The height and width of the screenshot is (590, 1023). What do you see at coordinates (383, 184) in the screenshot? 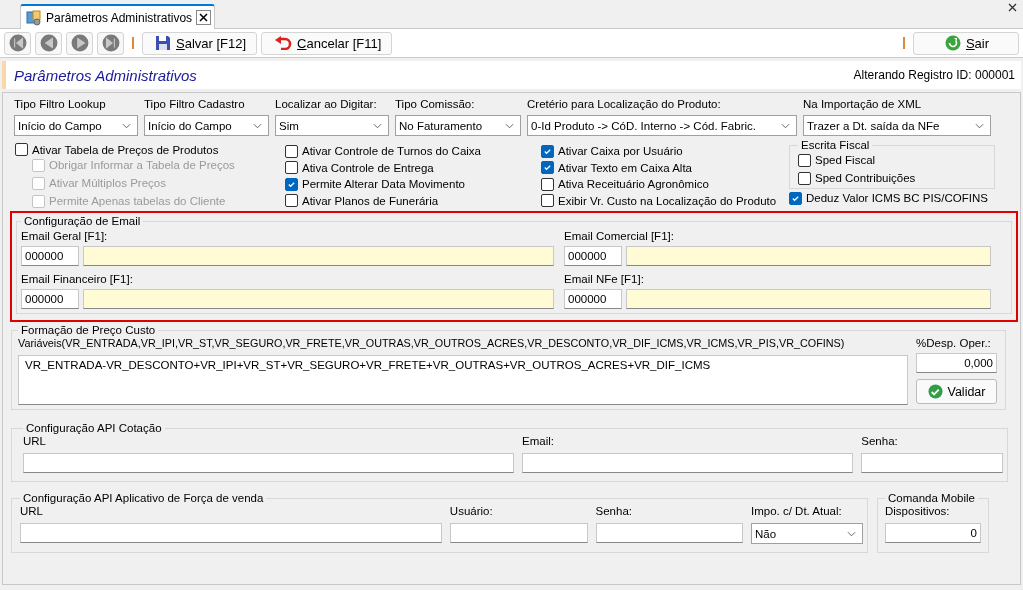
I see `checkbox-label: Permite Alterar Data Movimento` at bounding box center [383, 184].